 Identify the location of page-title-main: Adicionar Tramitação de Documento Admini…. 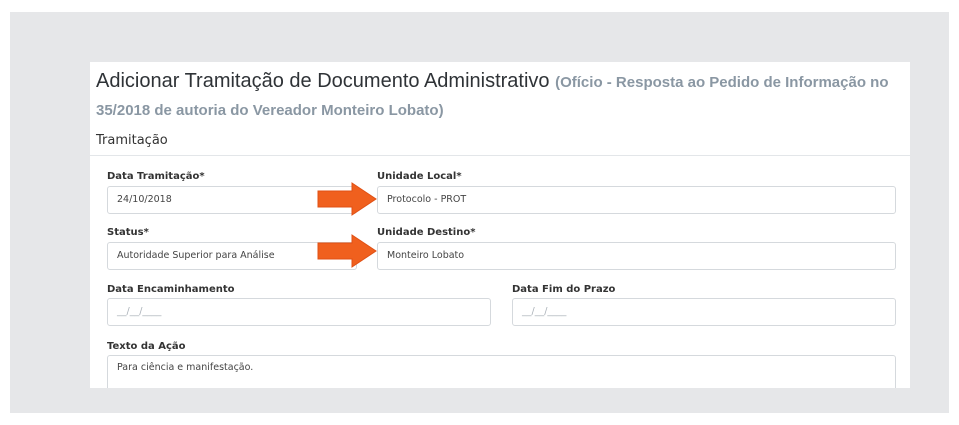
(323, 81).